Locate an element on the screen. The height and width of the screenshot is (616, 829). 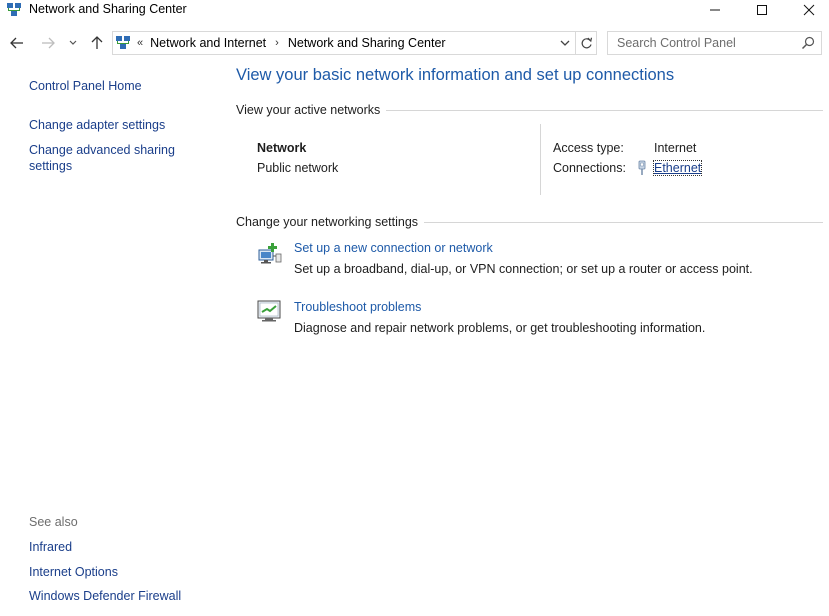
ethernet-link: Ethernet is located at coordinates (677, 168).